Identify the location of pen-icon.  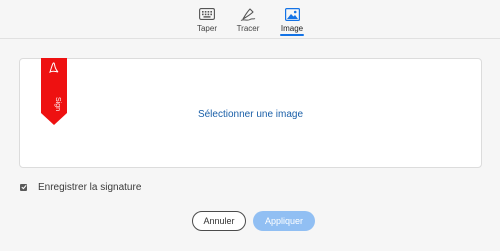
(248, 14).